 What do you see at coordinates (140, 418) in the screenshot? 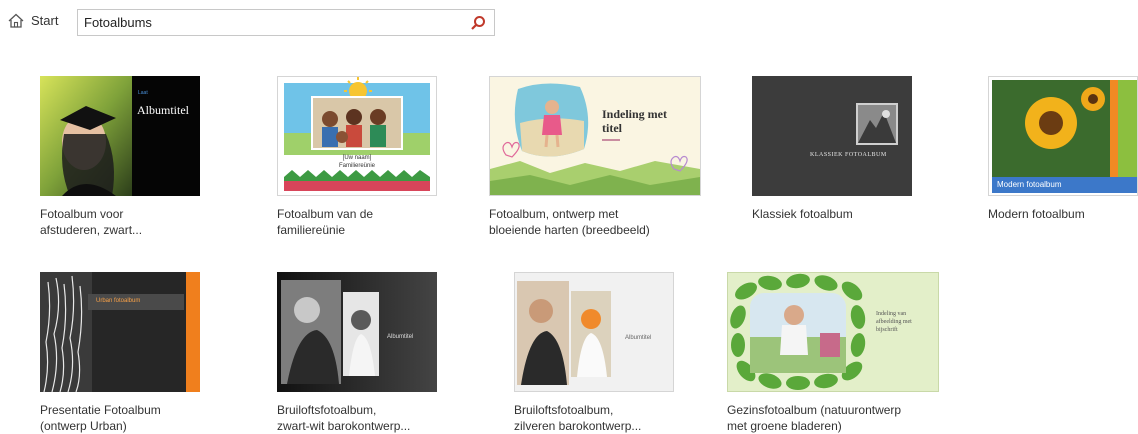
I see `template-caption: Presentatie Fotoalbum (ontwerp Urban)` at bounding box center [140, 418].